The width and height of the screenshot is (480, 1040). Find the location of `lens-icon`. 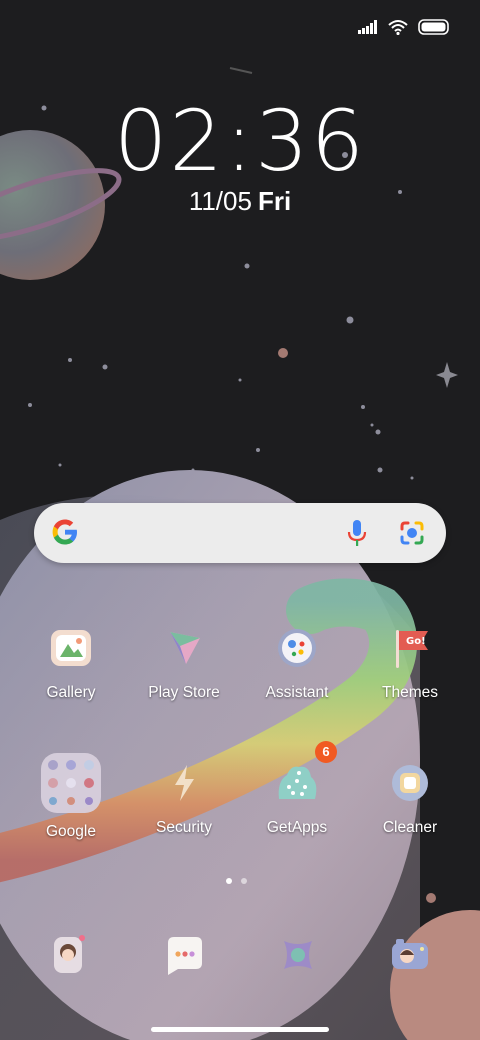

lens-icon is located at coordinates (412, 533).